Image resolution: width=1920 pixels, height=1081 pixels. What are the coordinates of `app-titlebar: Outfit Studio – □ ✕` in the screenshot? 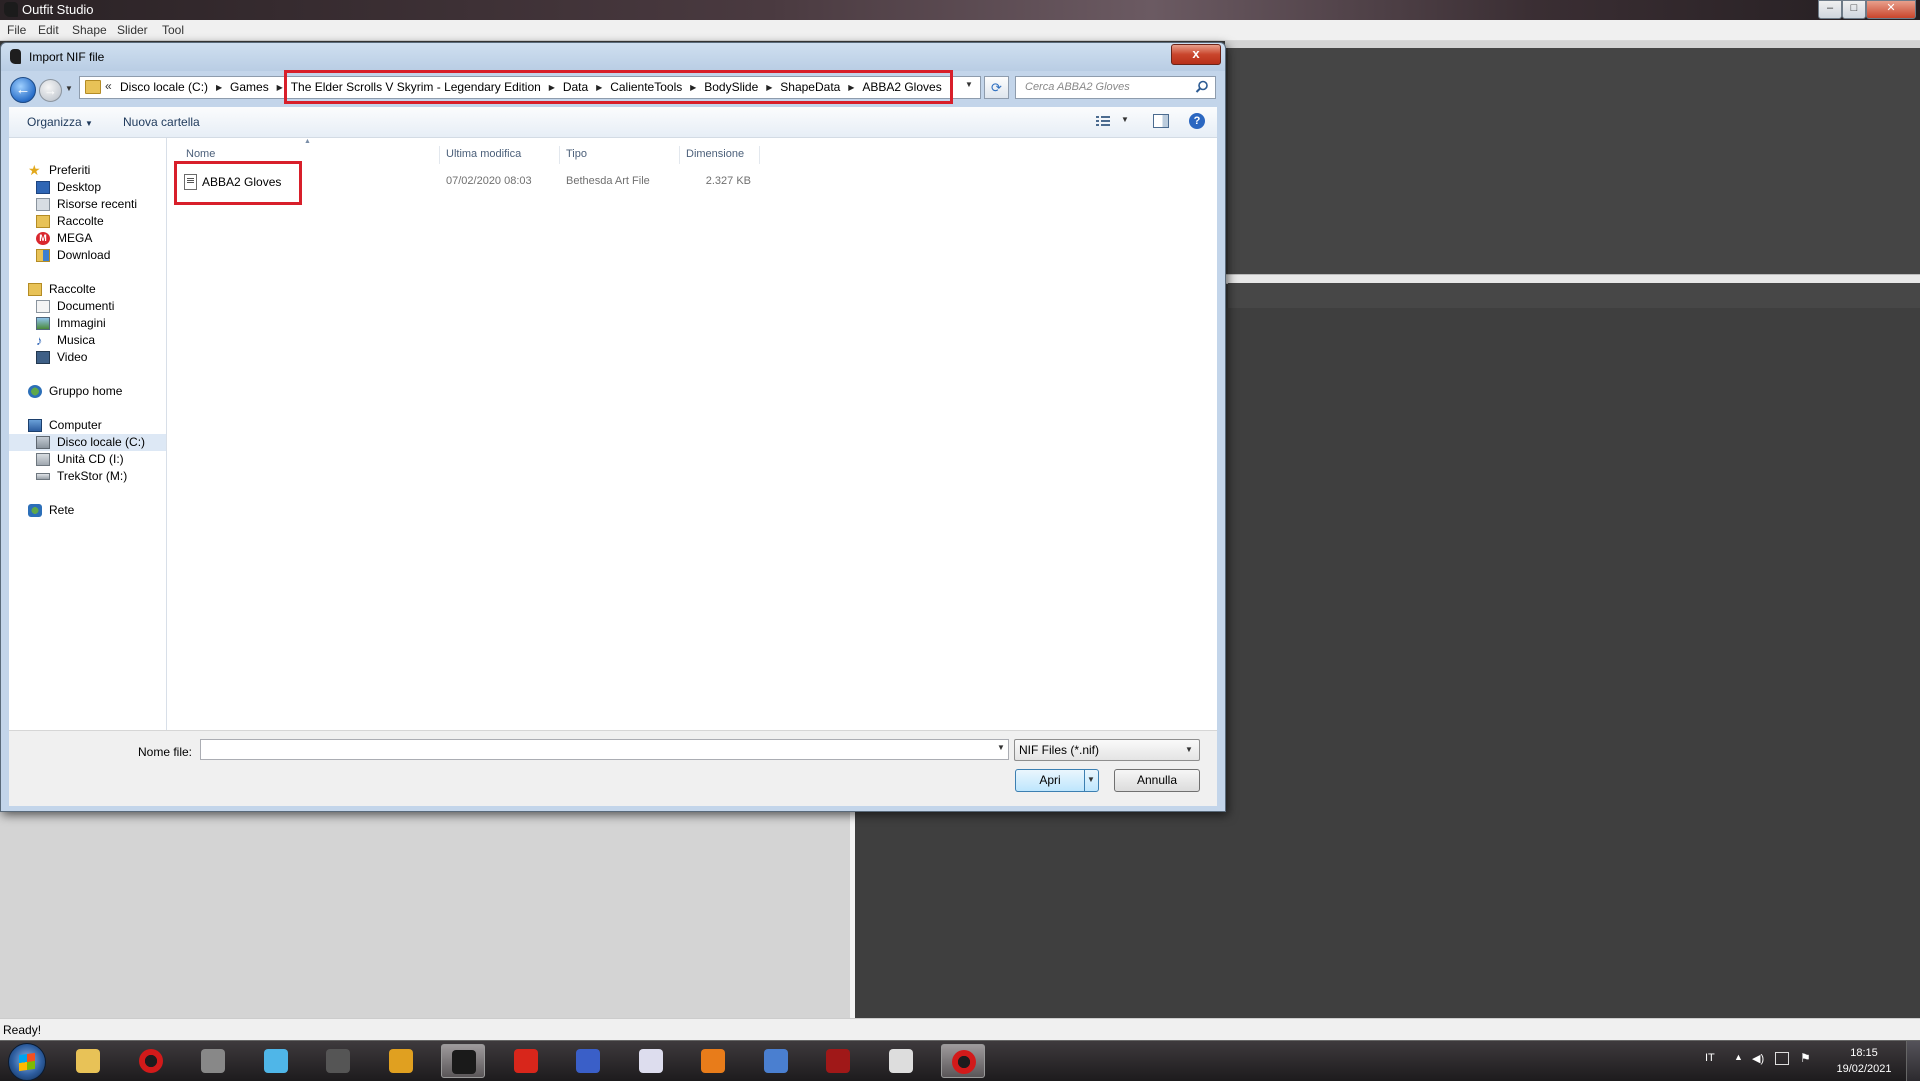 It's located at (960, 10).